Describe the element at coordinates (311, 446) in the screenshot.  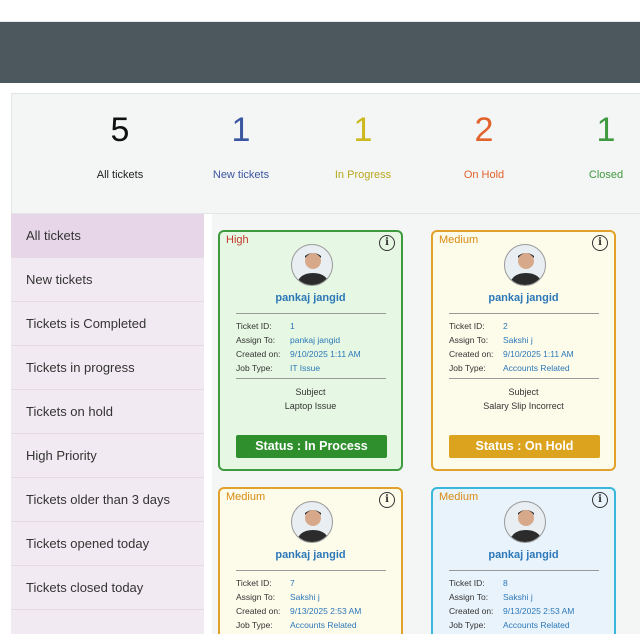
I see `status-badge: Status : In Process` at that location.